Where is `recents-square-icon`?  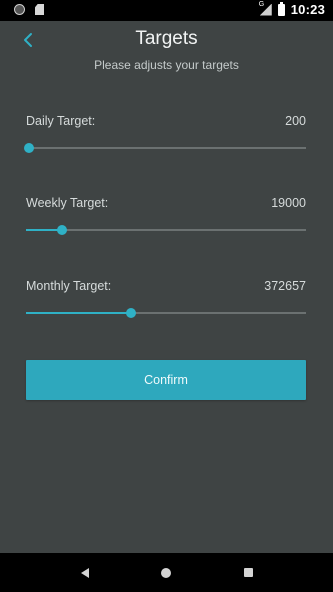 recents-square-icon is located at coordinates (248, 572).